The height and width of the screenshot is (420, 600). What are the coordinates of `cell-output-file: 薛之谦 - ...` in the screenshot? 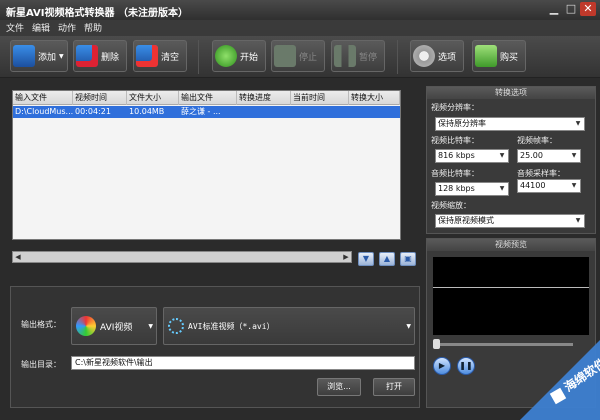 It's located at (201, 111).